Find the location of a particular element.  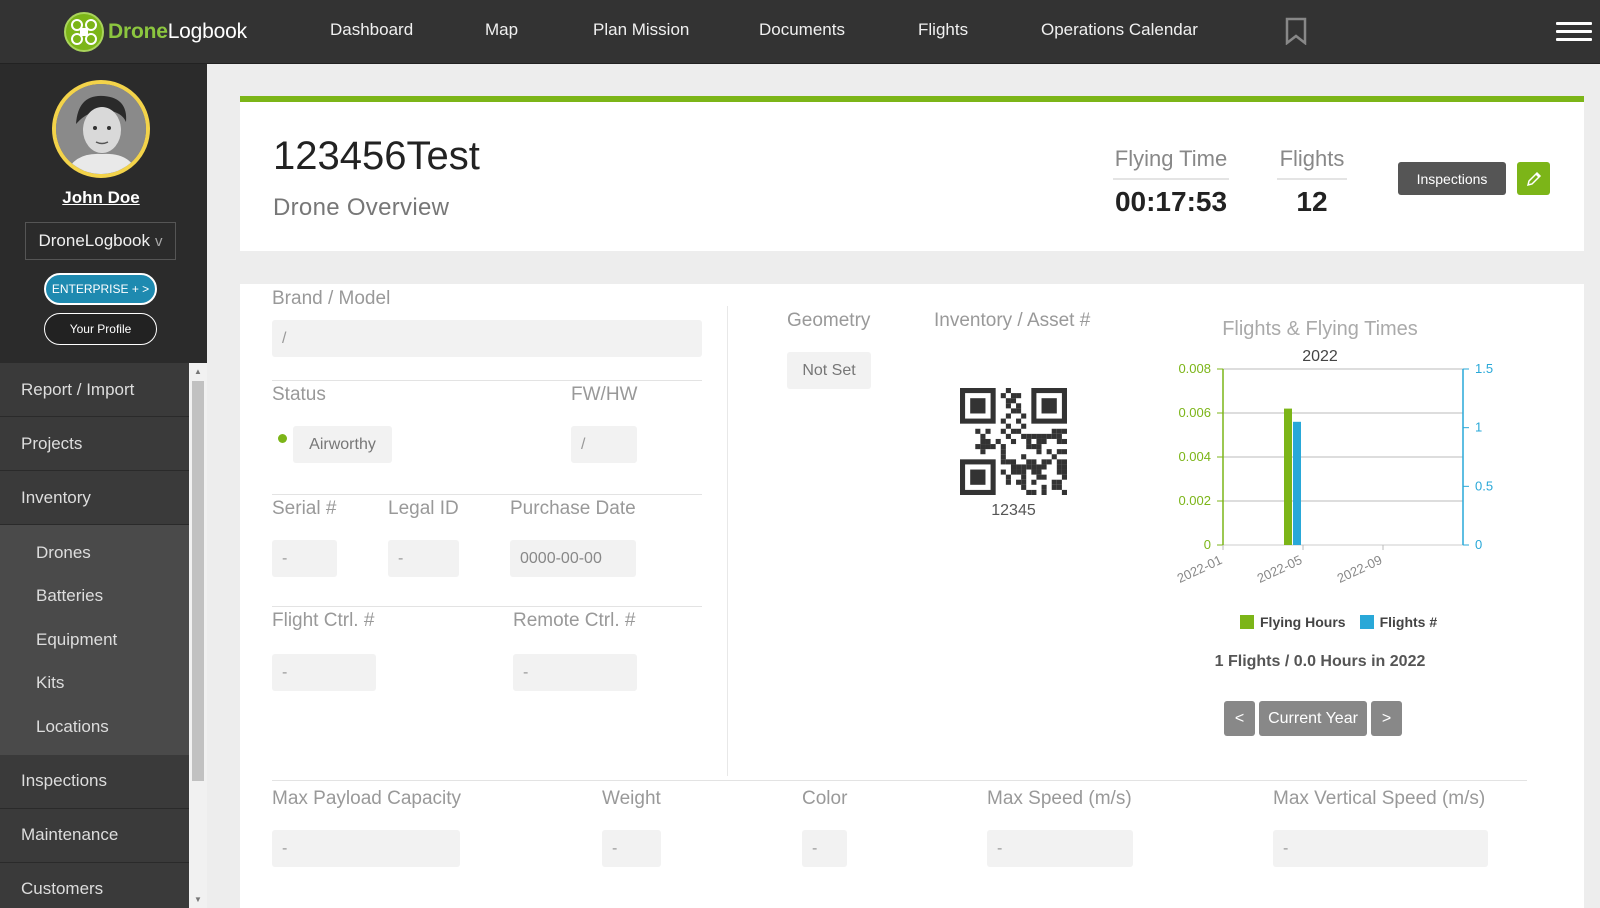

flight-ctrl-label: Flight Ctrl. # is located at coordinates (323, 620).